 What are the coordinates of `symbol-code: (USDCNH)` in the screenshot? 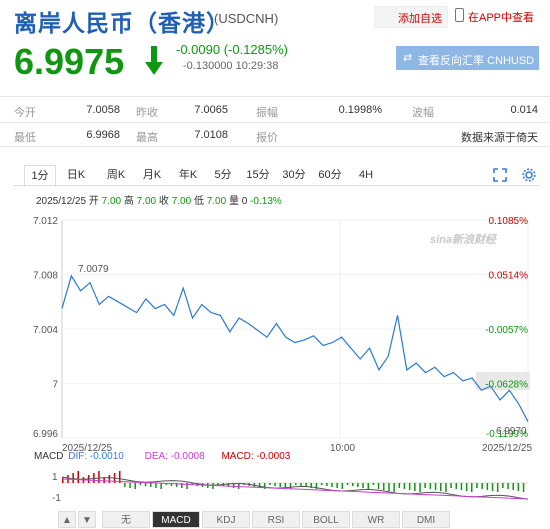 It's located at (246, 18).